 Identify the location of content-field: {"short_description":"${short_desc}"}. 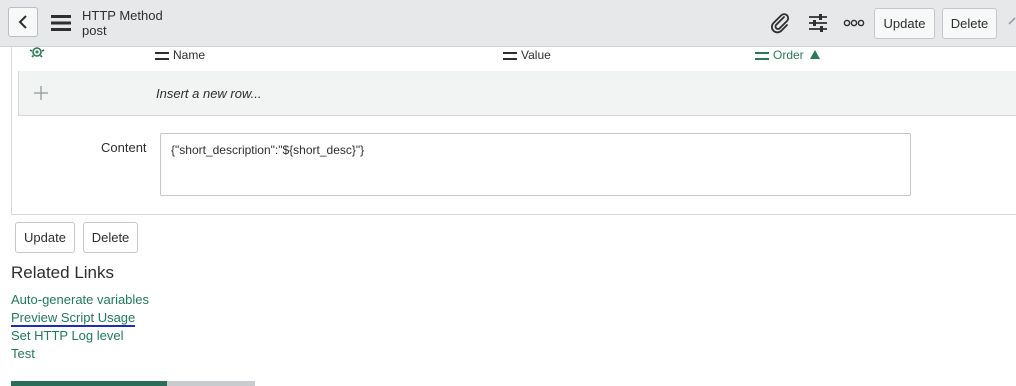
(535, 164).